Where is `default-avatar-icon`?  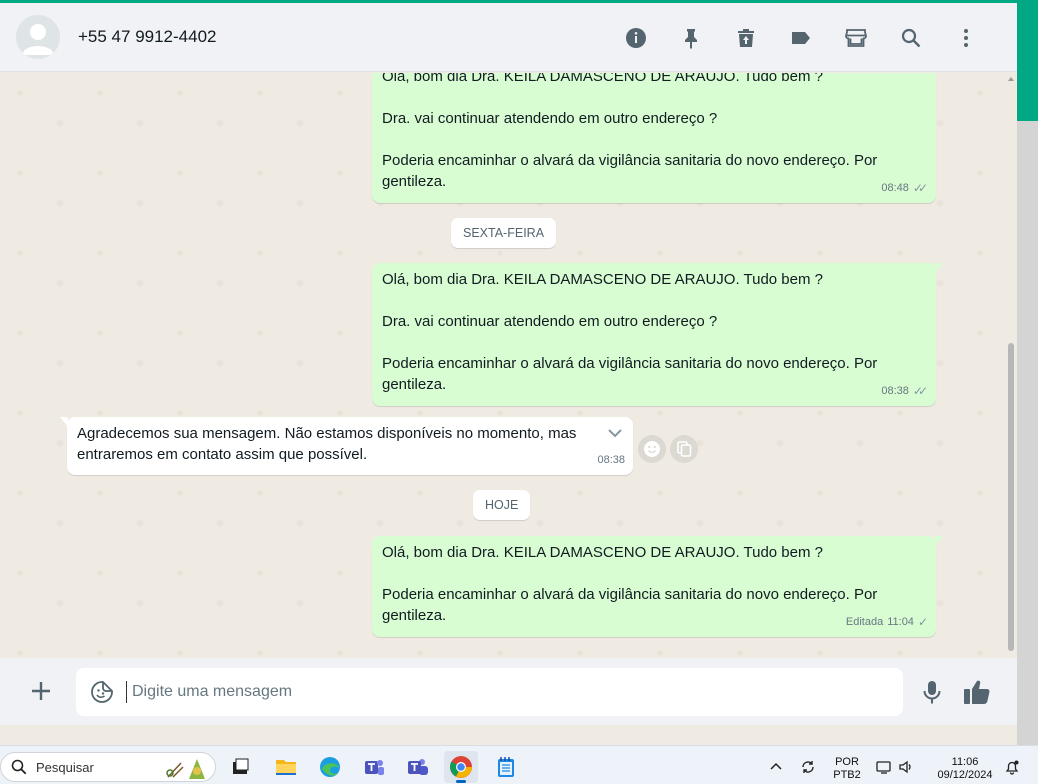
default-avatar-icon is located at coordinates (38, 37).